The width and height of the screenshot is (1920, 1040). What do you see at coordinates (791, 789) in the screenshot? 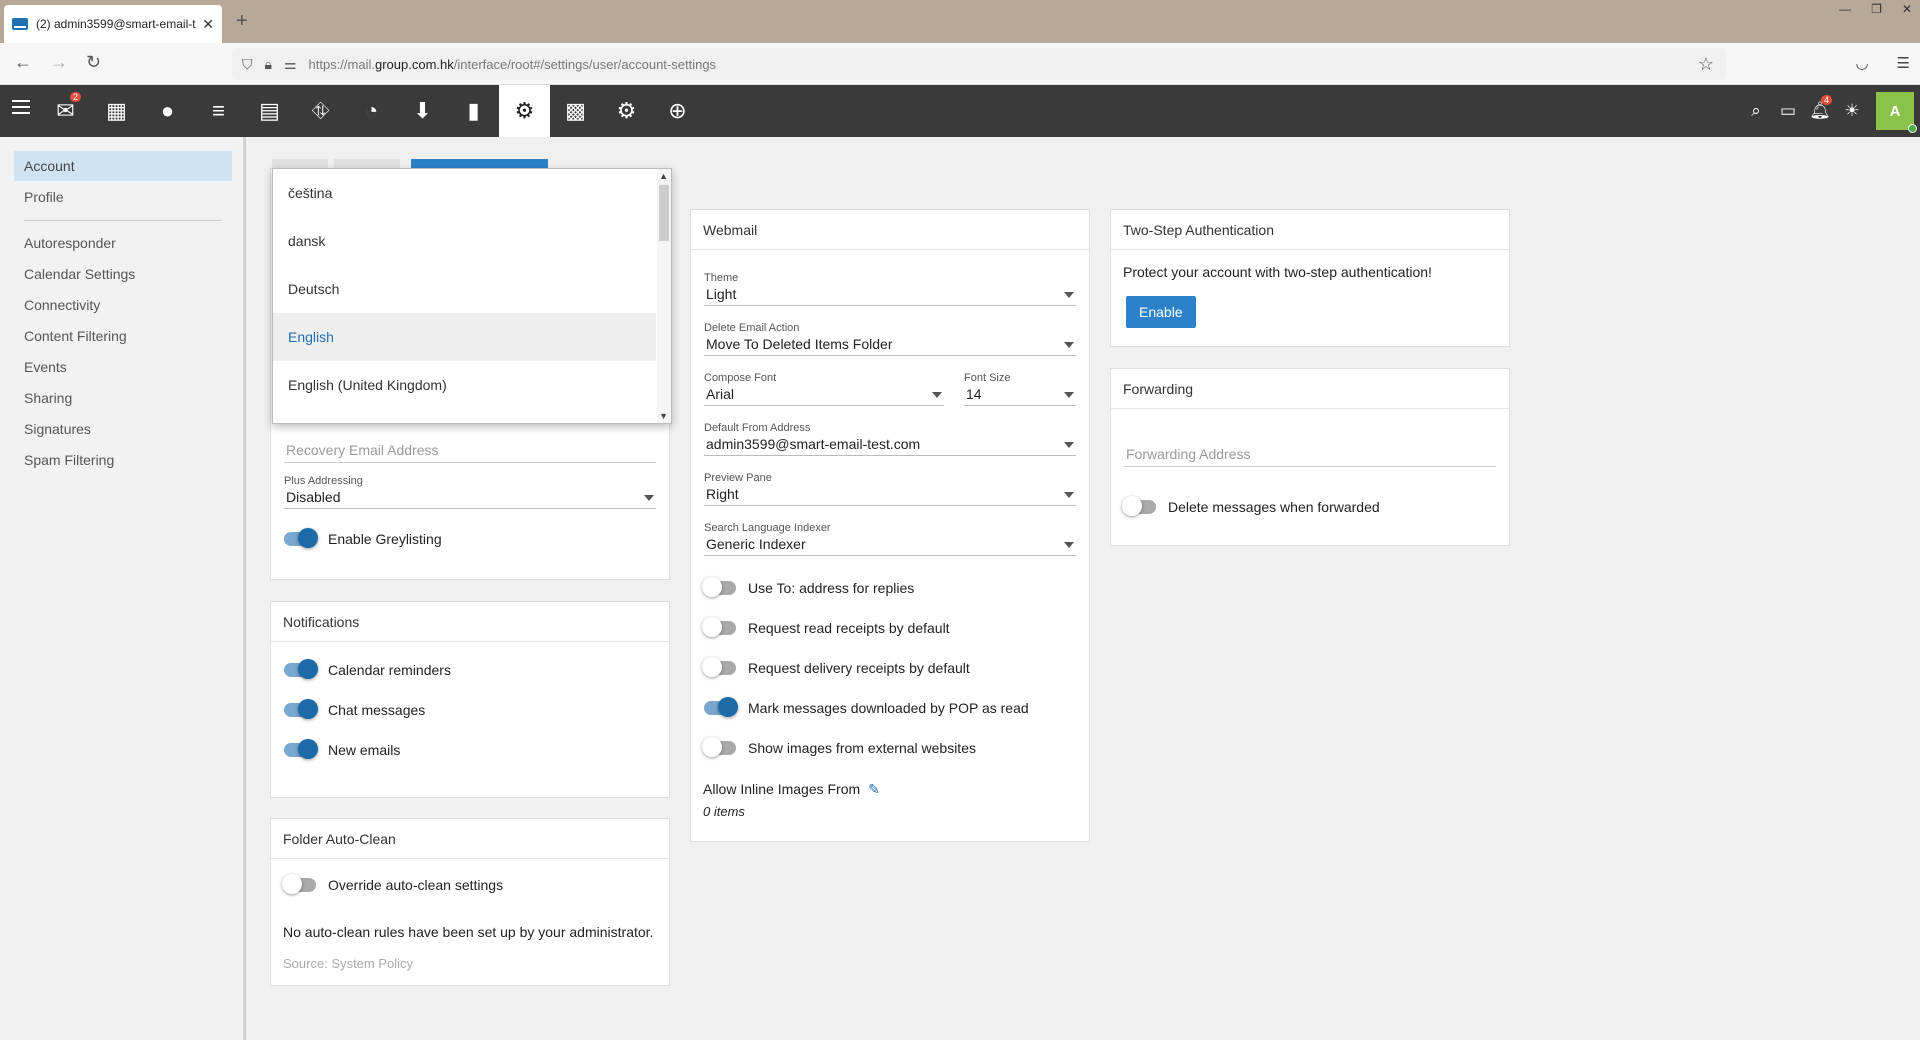
I see `allow-inline-images-row: Allow Inline Images From ✎` at bounding box center [791, 789].